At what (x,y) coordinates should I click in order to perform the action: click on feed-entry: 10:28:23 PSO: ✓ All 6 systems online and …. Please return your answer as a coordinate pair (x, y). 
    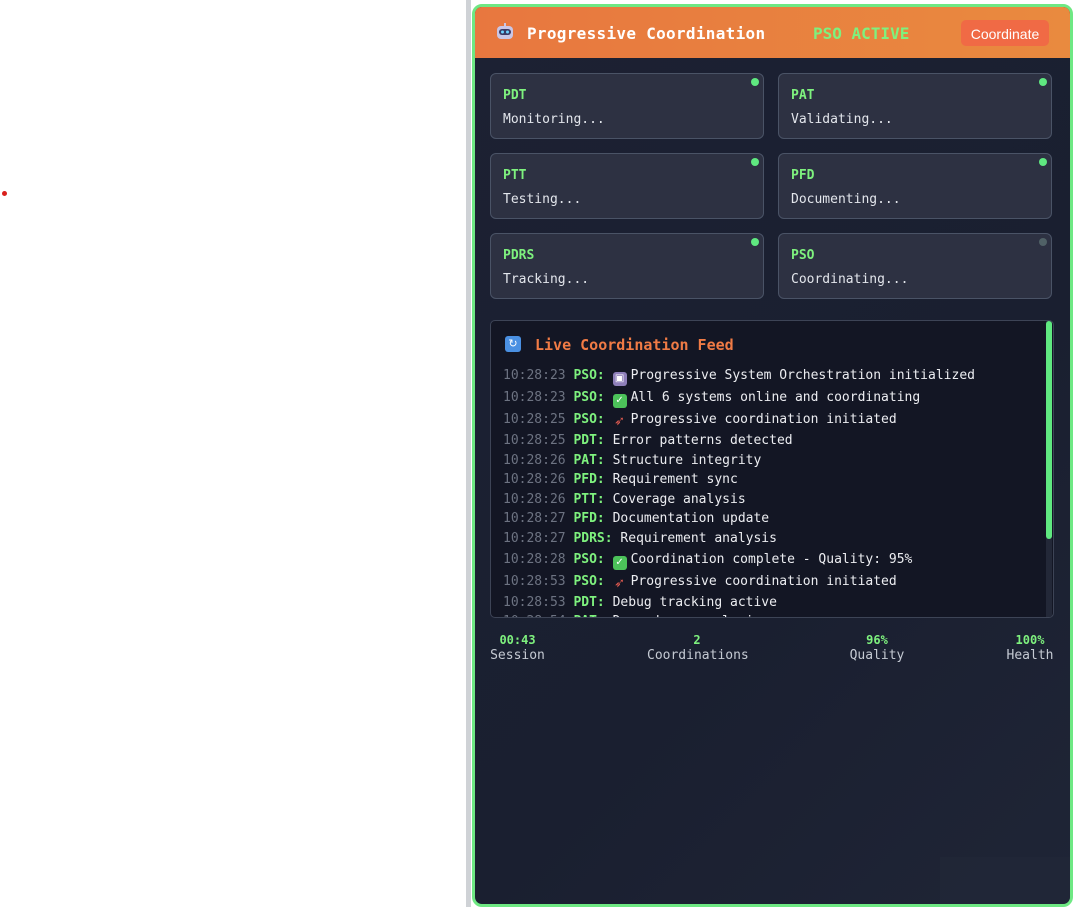
    Looking at the image, I should click on (768, 398).